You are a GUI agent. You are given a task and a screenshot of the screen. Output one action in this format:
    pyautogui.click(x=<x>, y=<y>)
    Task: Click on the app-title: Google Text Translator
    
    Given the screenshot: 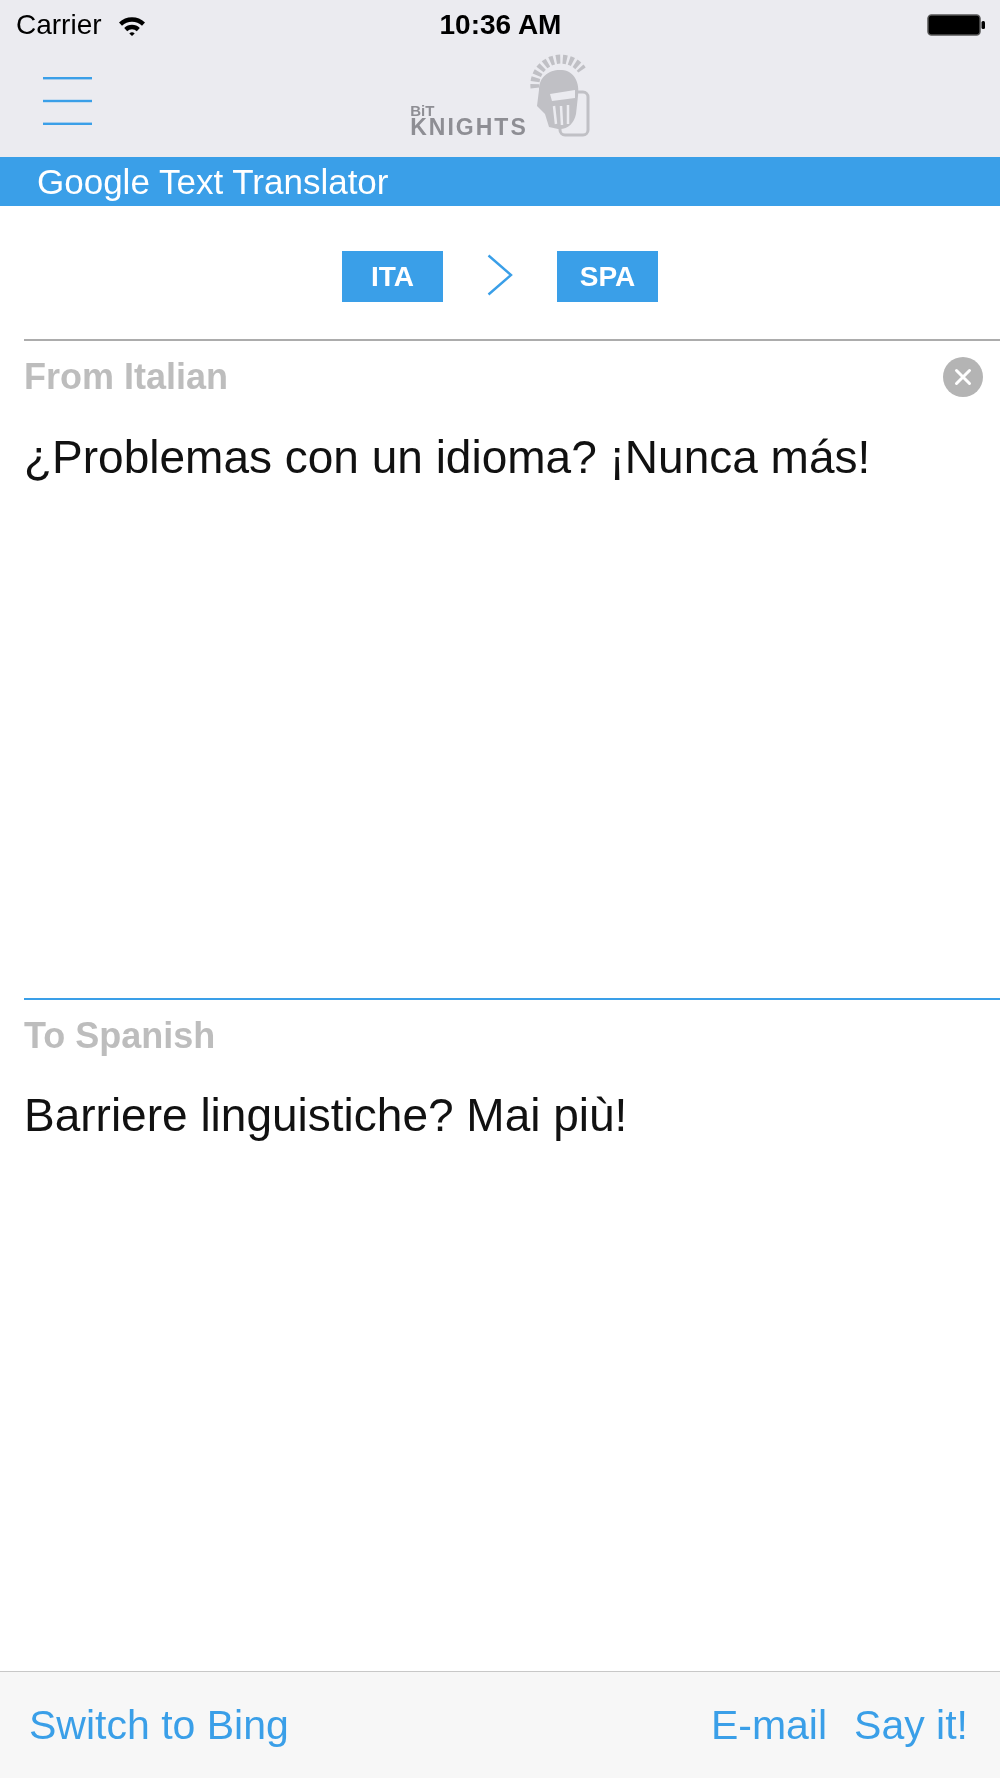 What is the action you would take?
    pyautogui.click(x=213, y=181)
    